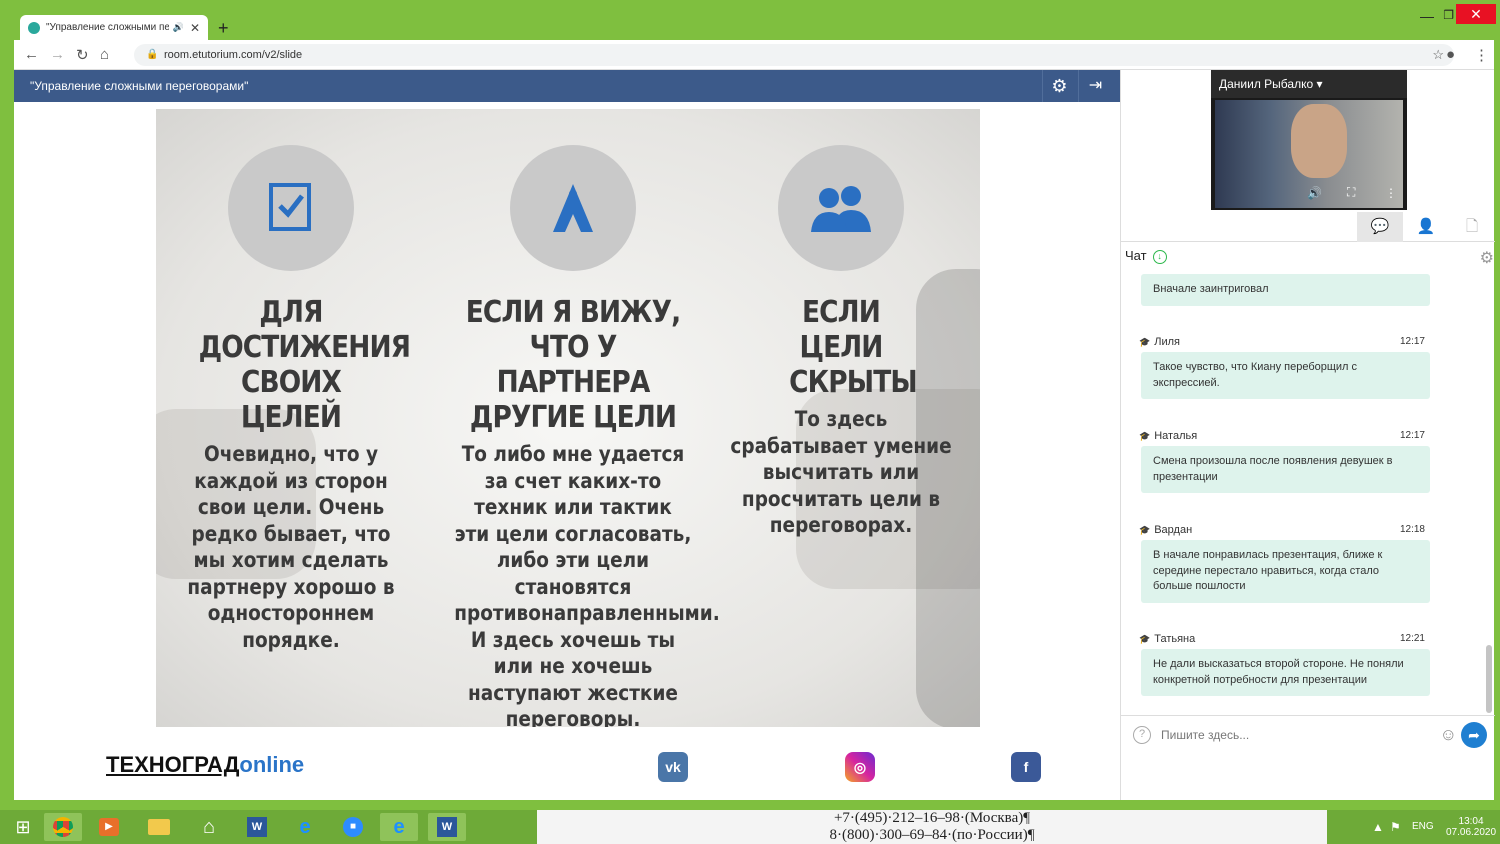 The width and height of the screenshot is (1500, 844). Describe the element at coordinates (1448, 735) in the screenshot. I see `emoji-icon: ☺` at that location.